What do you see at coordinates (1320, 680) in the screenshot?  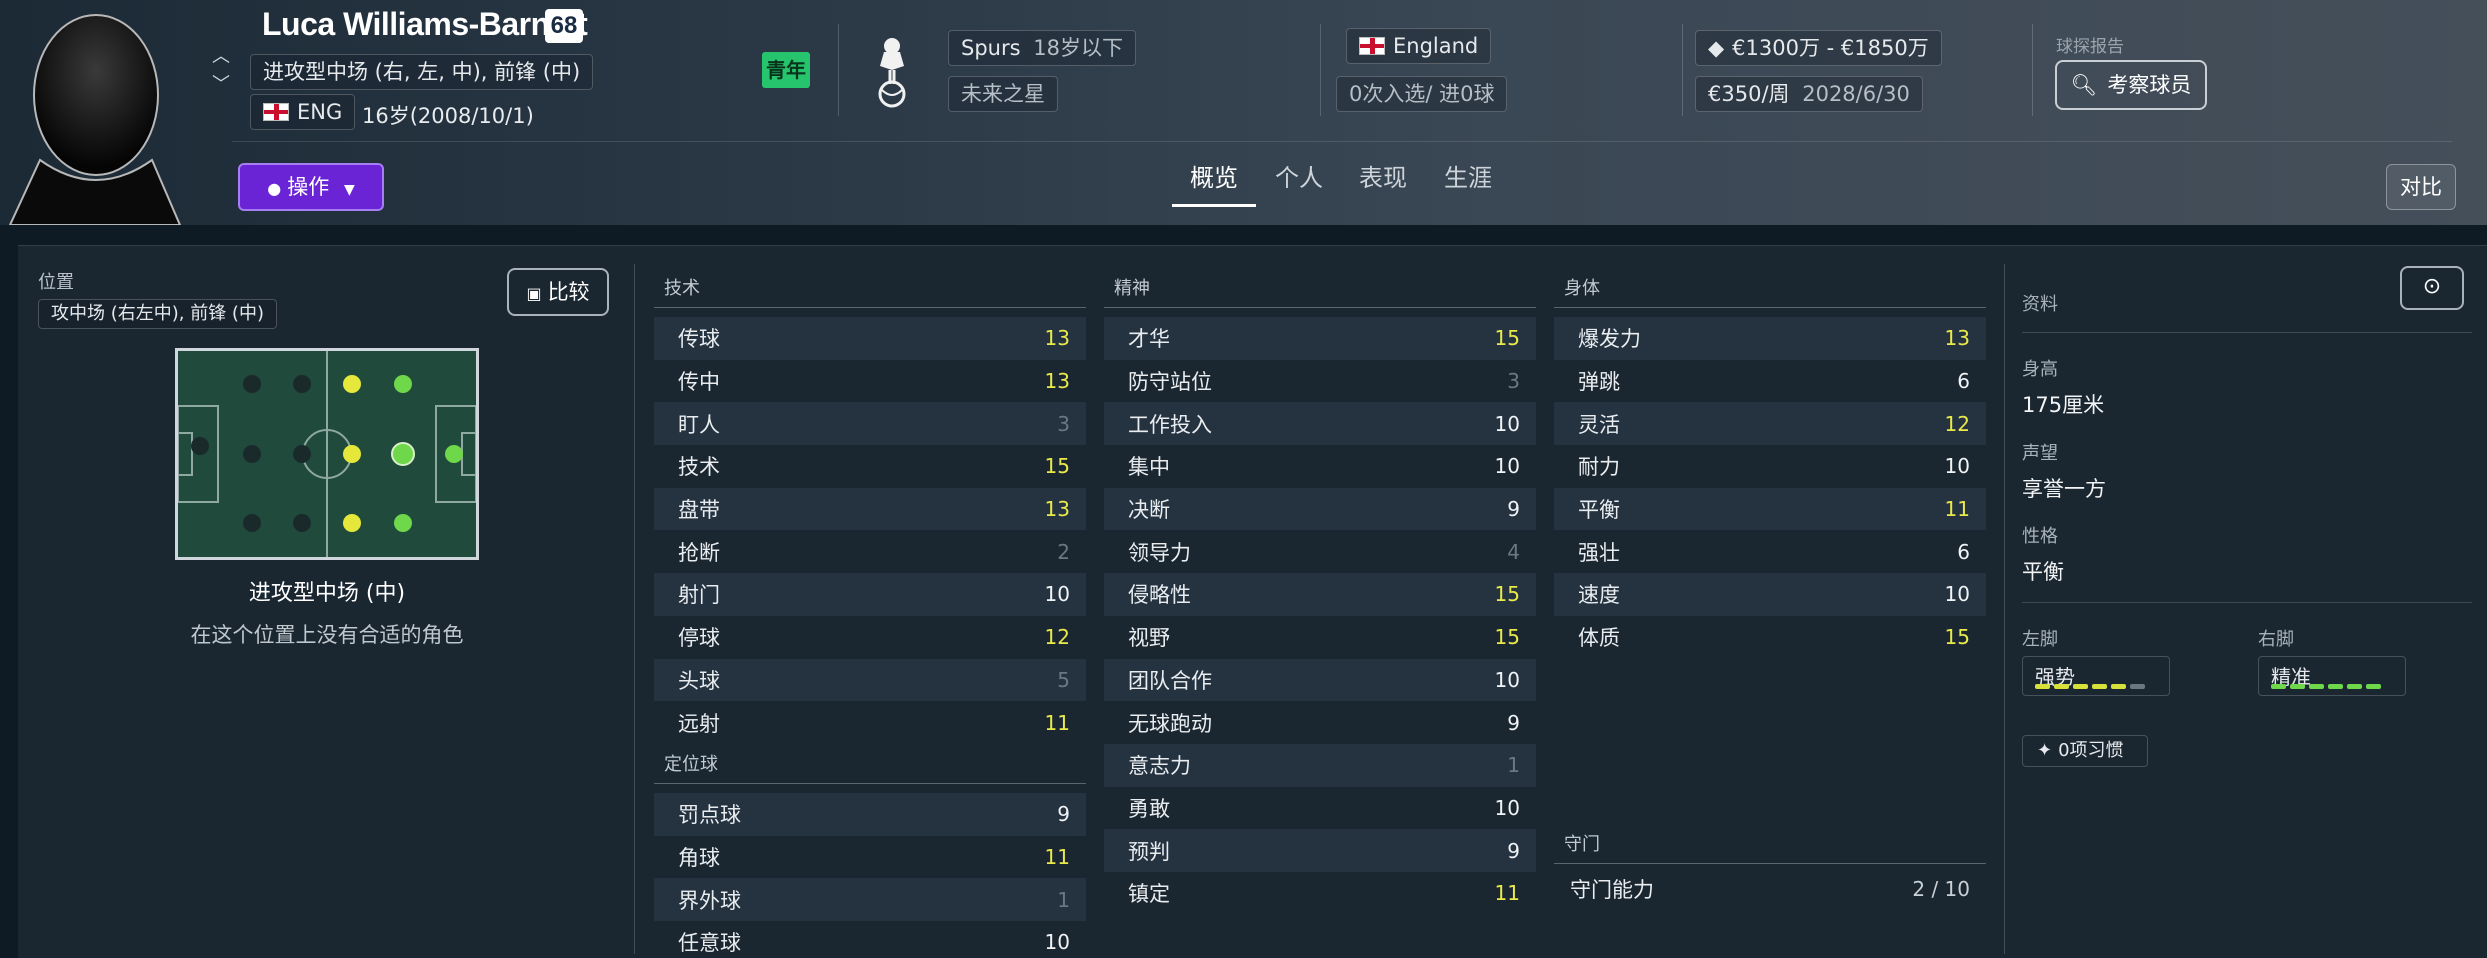 I see `attribute-row: 团队合作 10` at bounding box center [1320, 680].